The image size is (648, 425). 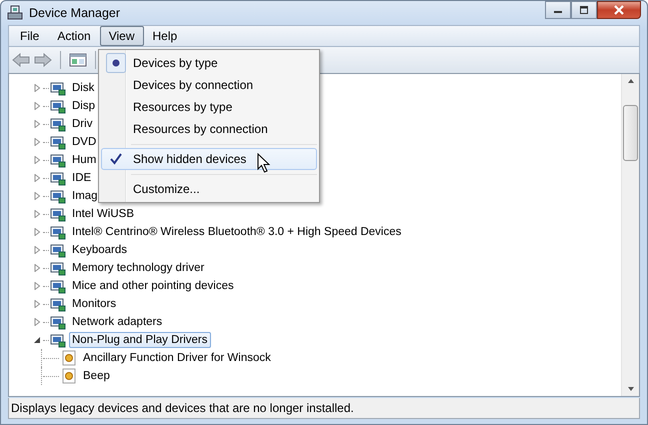 I want to click on computer-icon, so click(x=15, y=13).